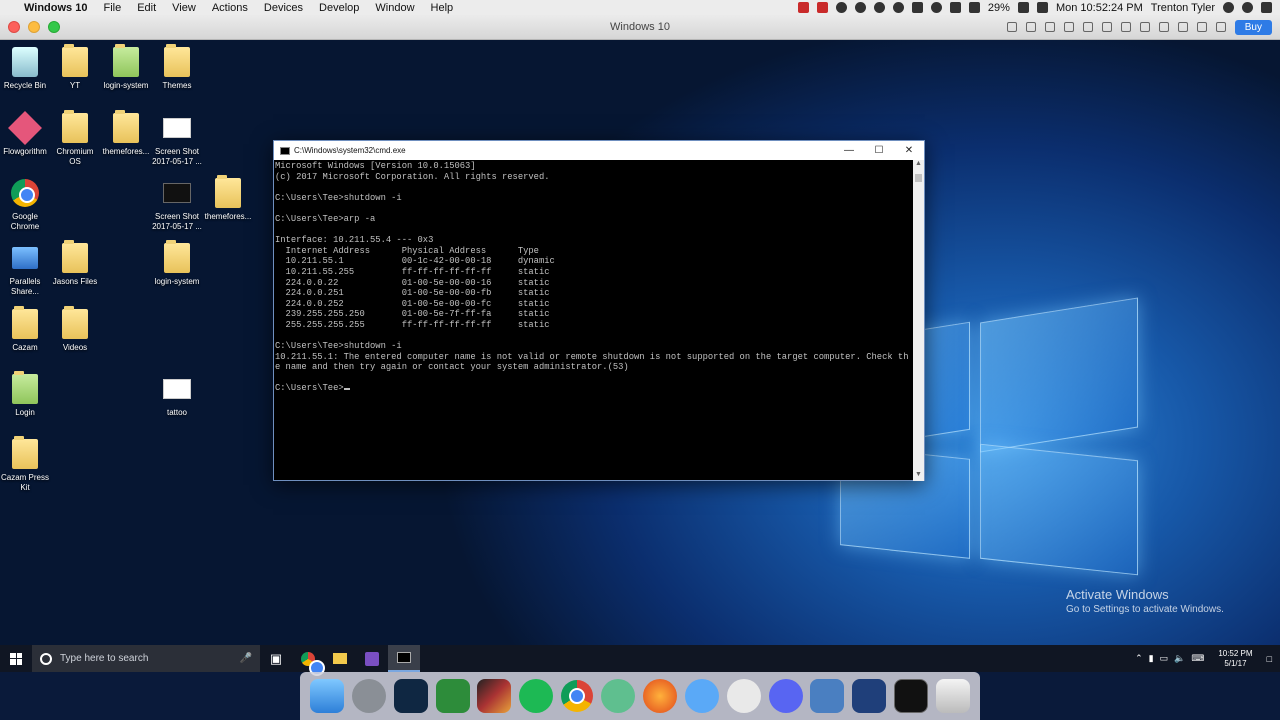 Image resolution: width=1280 pixels, height=720 pixels. I want to click on flag-icon, so click(1042, 7).